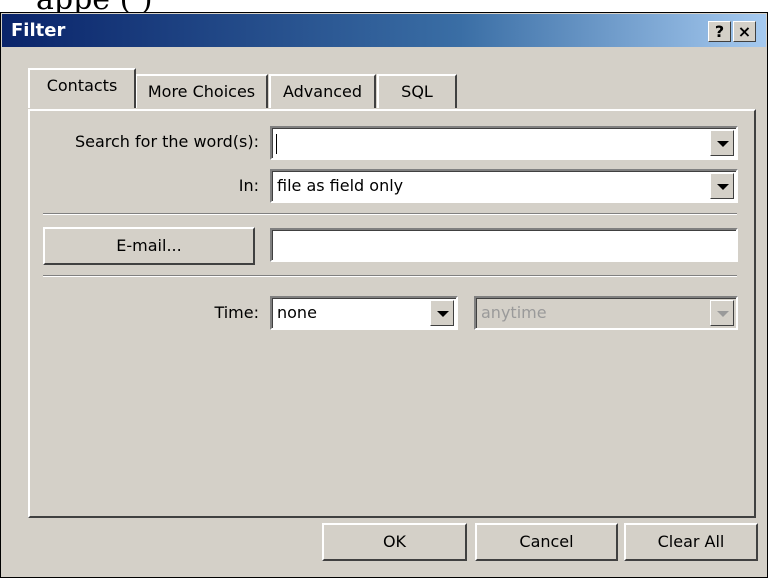  I want to click on tab-sql-label: SQL, so click(417, 91).